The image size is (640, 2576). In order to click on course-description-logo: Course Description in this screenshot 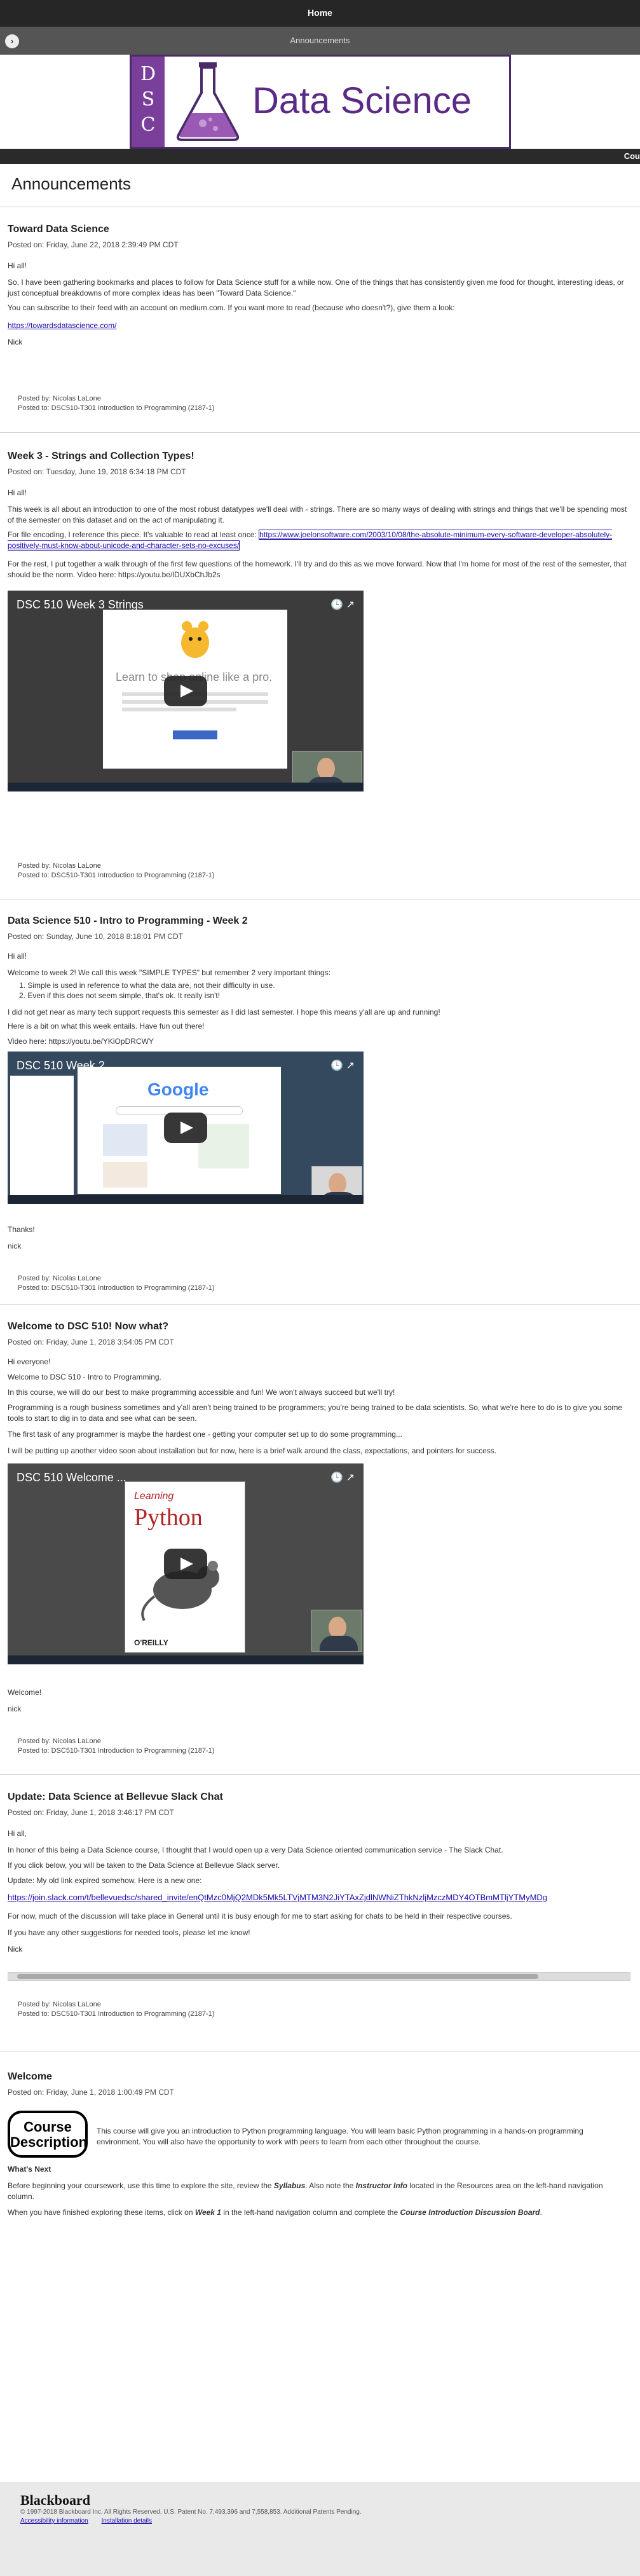, I will do `click(48, 2134)`.